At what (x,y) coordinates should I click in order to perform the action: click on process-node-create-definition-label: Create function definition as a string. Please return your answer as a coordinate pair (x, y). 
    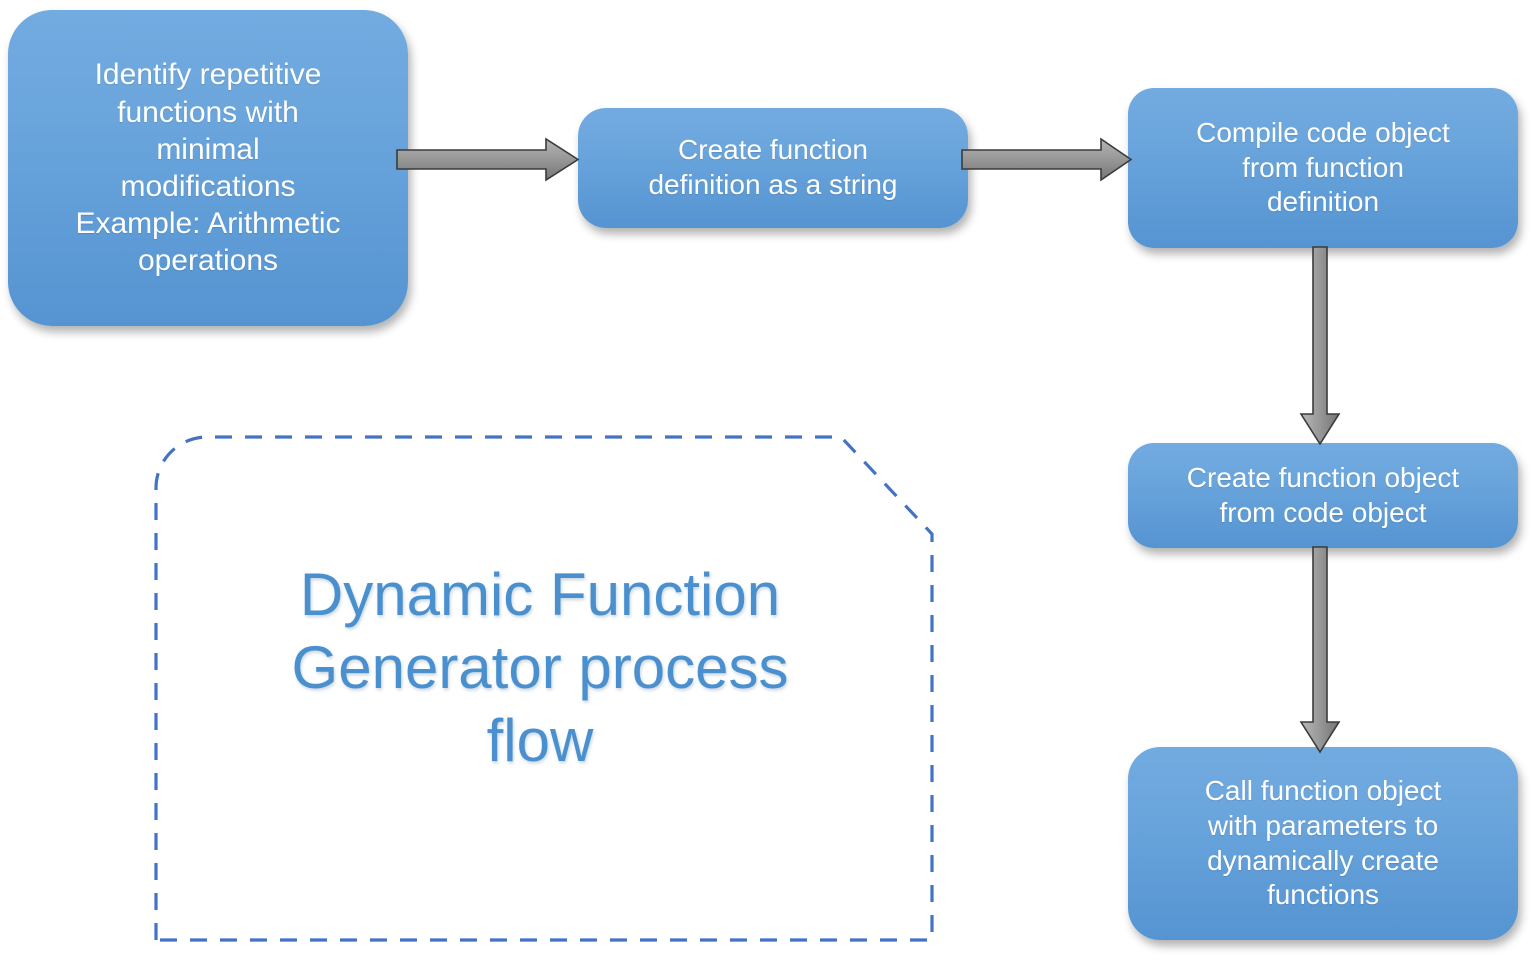
    Looking at the image, I should click on (773, 167).